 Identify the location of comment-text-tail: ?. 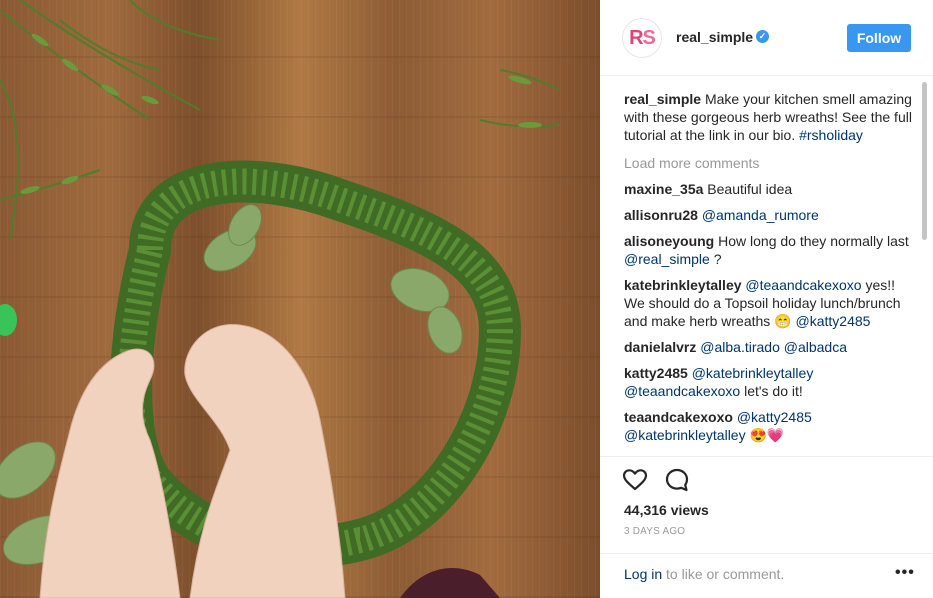
(717, 259).